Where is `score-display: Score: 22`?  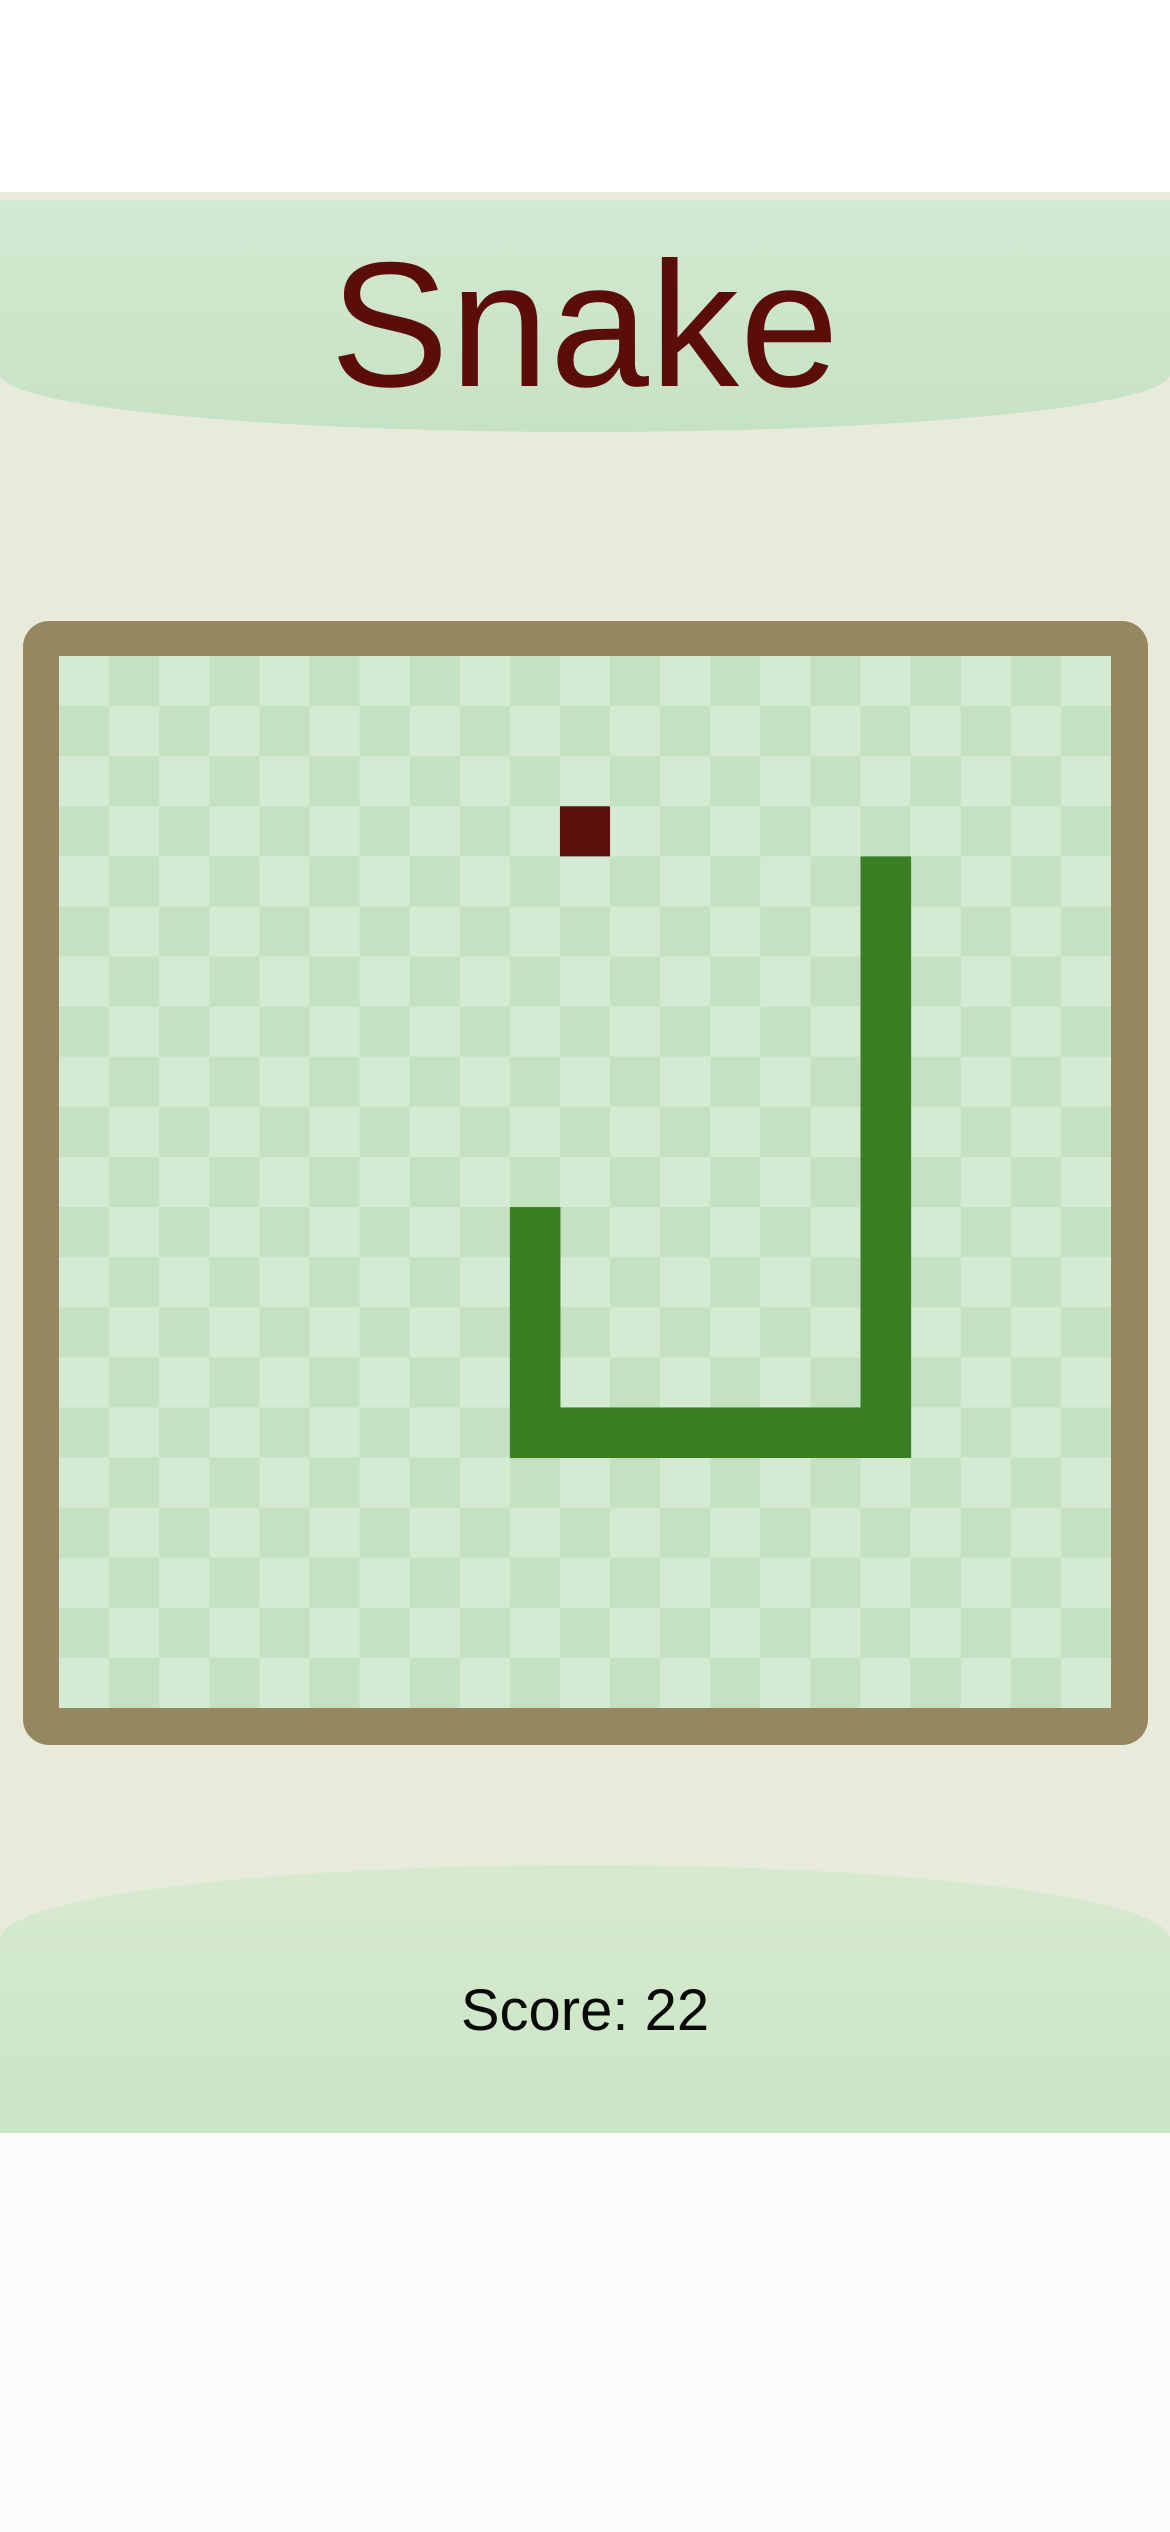
score-display: Score: 22 is located at coordinates (585, 2010).